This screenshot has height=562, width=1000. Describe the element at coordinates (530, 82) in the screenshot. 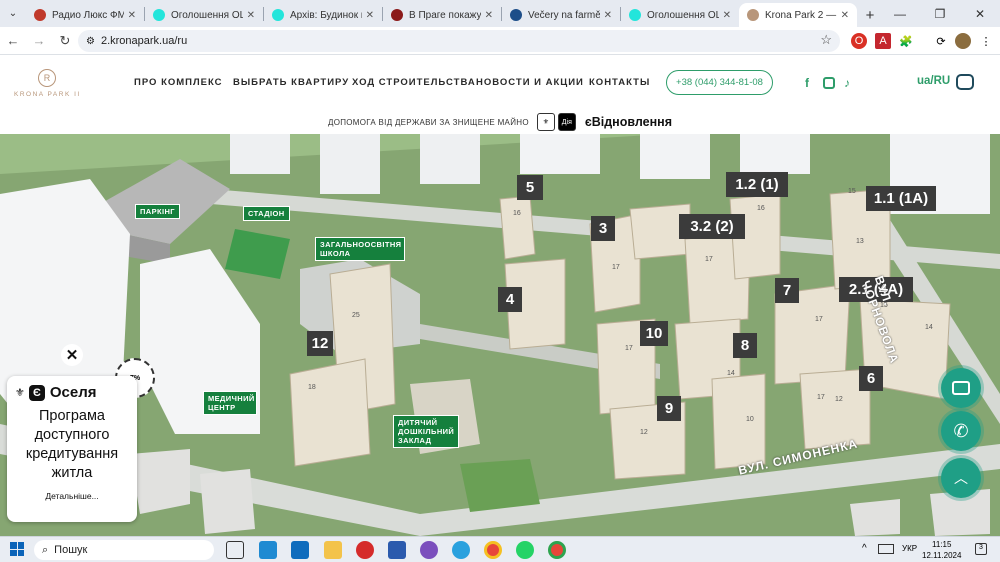

I see `nav-news: НОВОСТИ И АКЦИИ` at that location.